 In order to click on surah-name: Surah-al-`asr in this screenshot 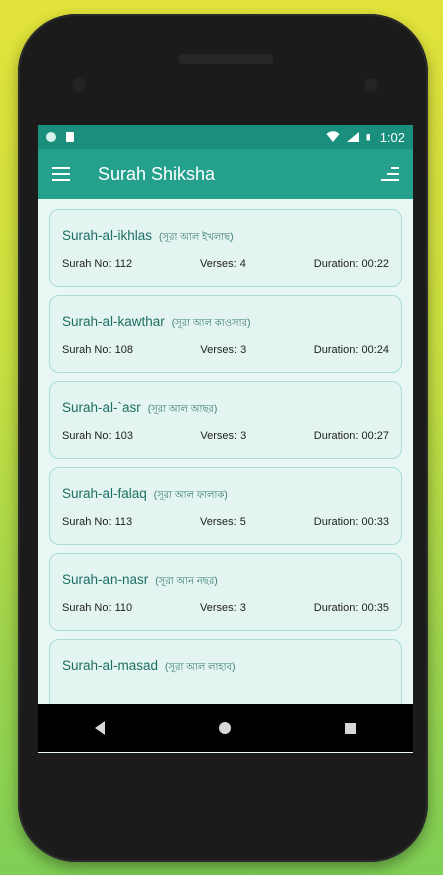, I will do `click(101, 407)`.